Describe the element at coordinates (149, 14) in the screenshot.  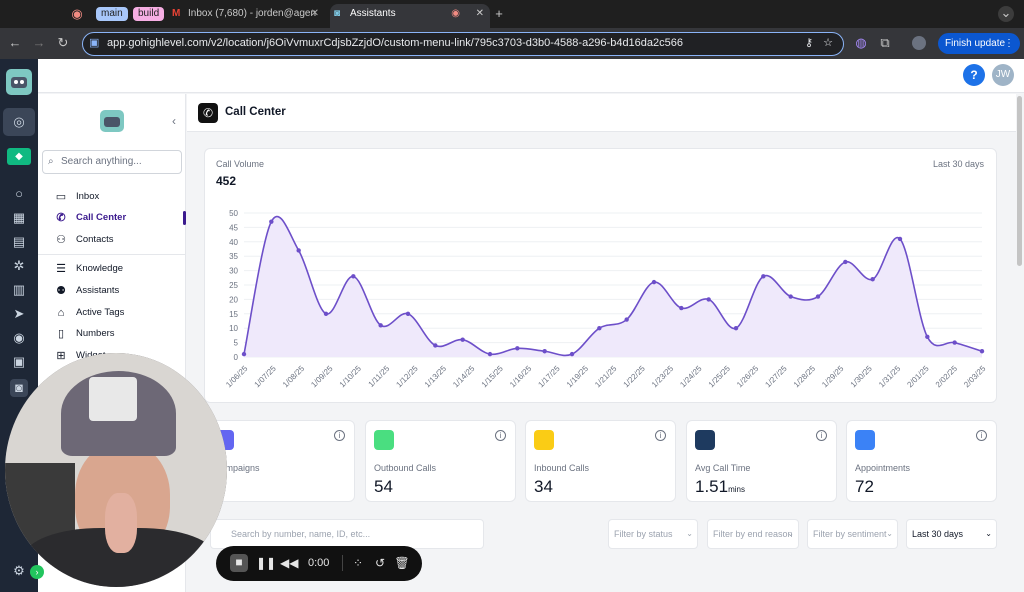
I see `tab-group-build: build` at that location.